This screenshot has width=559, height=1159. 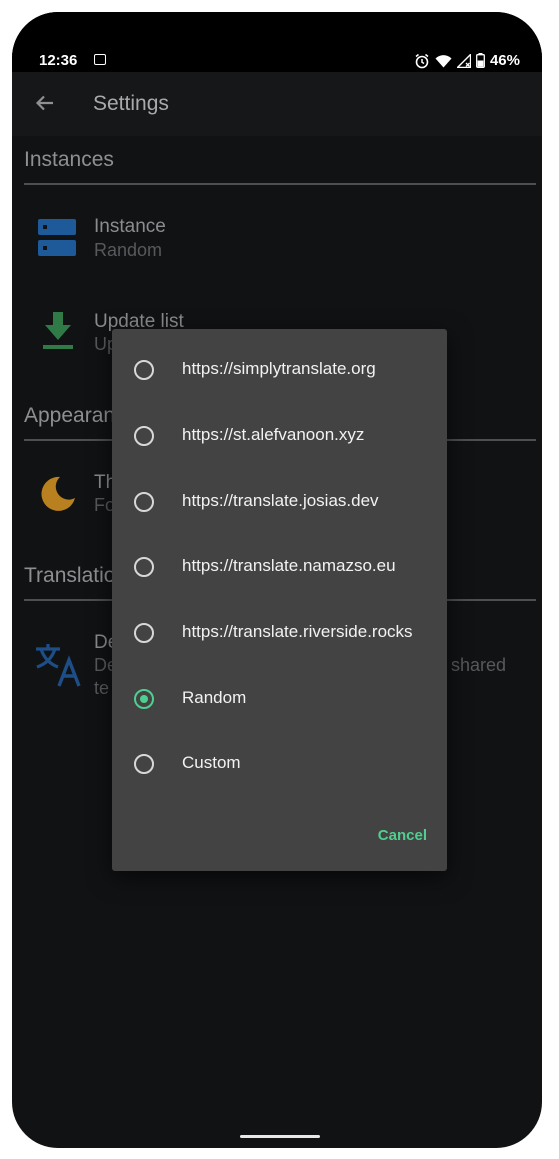 I want to click on option-label: Random, so click(x=214, y=697).